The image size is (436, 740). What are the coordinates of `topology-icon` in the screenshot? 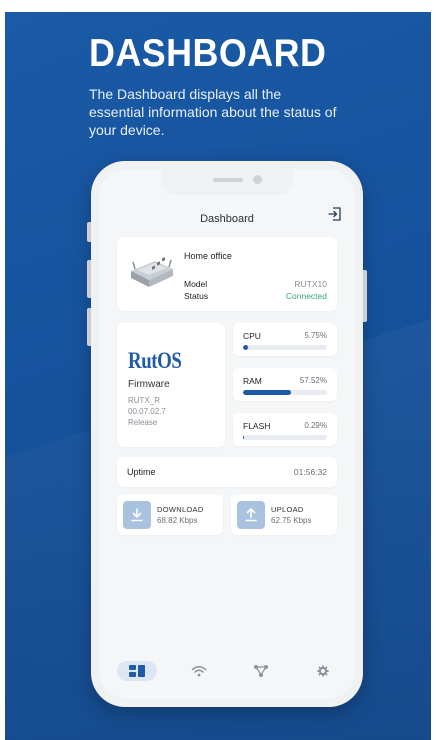 It's located at (261, 671).